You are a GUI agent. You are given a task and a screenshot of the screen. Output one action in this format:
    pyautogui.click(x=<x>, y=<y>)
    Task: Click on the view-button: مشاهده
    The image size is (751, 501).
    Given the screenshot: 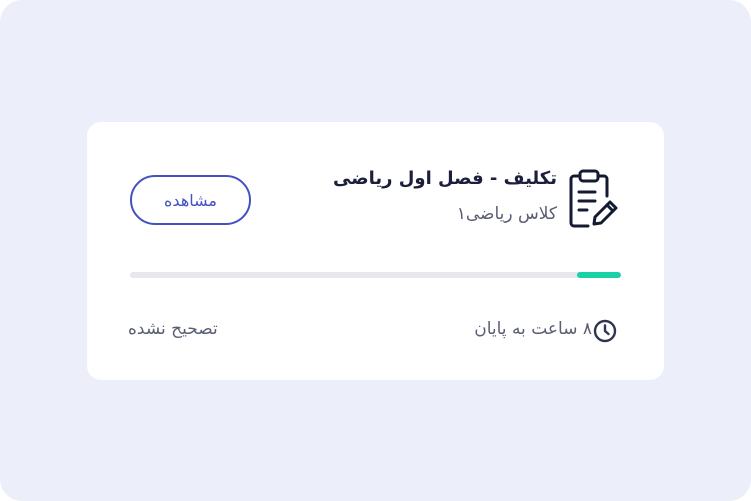 What is the action you would take?
    pyautogui.click(x=190, y=200)
    